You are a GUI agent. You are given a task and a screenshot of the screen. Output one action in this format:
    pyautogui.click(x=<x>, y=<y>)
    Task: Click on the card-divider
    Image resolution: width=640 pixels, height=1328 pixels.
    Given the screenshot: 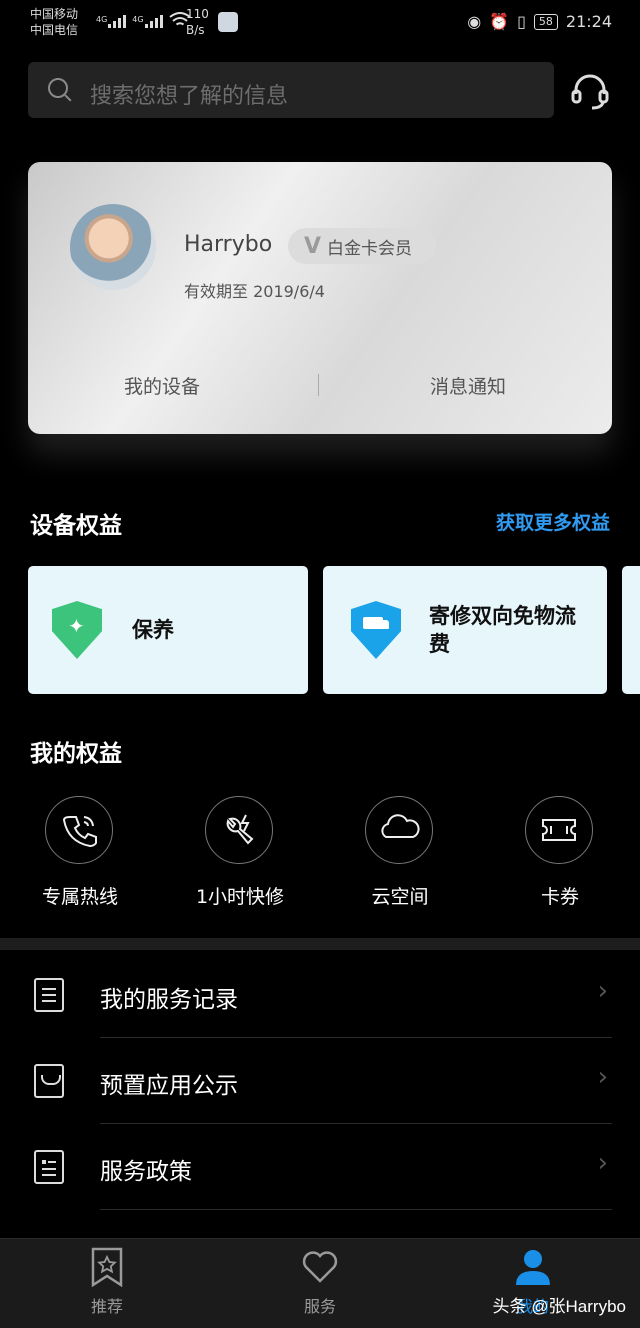 What is the action you would take?
    pyautogui.click(x=318, y=385)
    